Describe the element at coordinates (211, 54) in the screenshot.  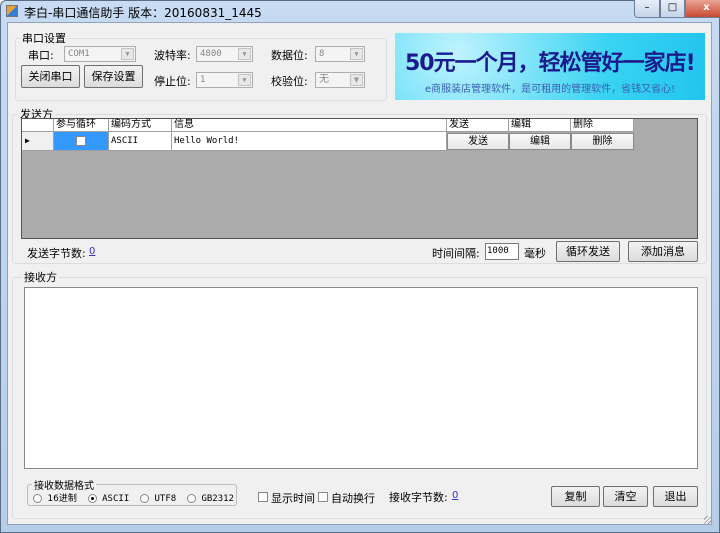
I see `baud-value: 4800` at that location.